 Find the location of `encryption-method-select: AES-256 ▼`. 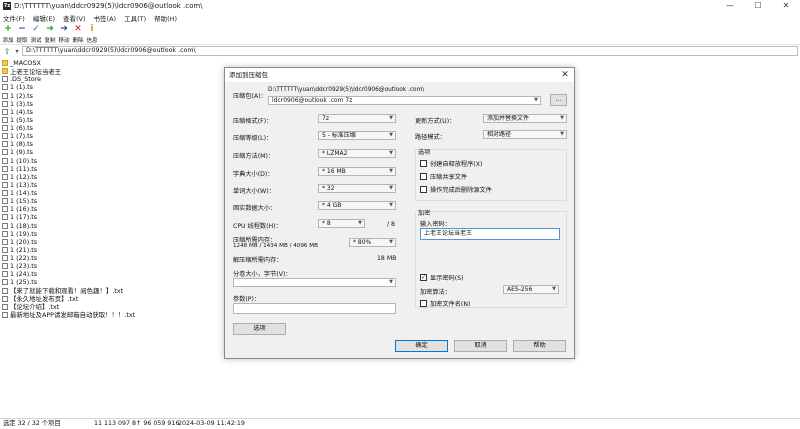

encryption-method-select: AES-256 ▼ is located at coordinates (531, 289).